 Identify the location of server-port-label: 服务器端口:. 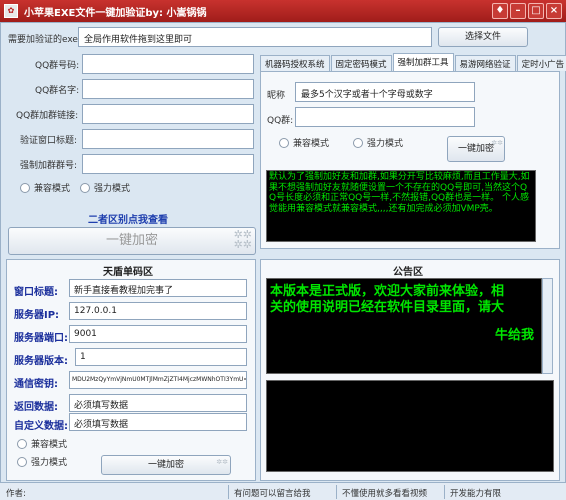
(41, 338).